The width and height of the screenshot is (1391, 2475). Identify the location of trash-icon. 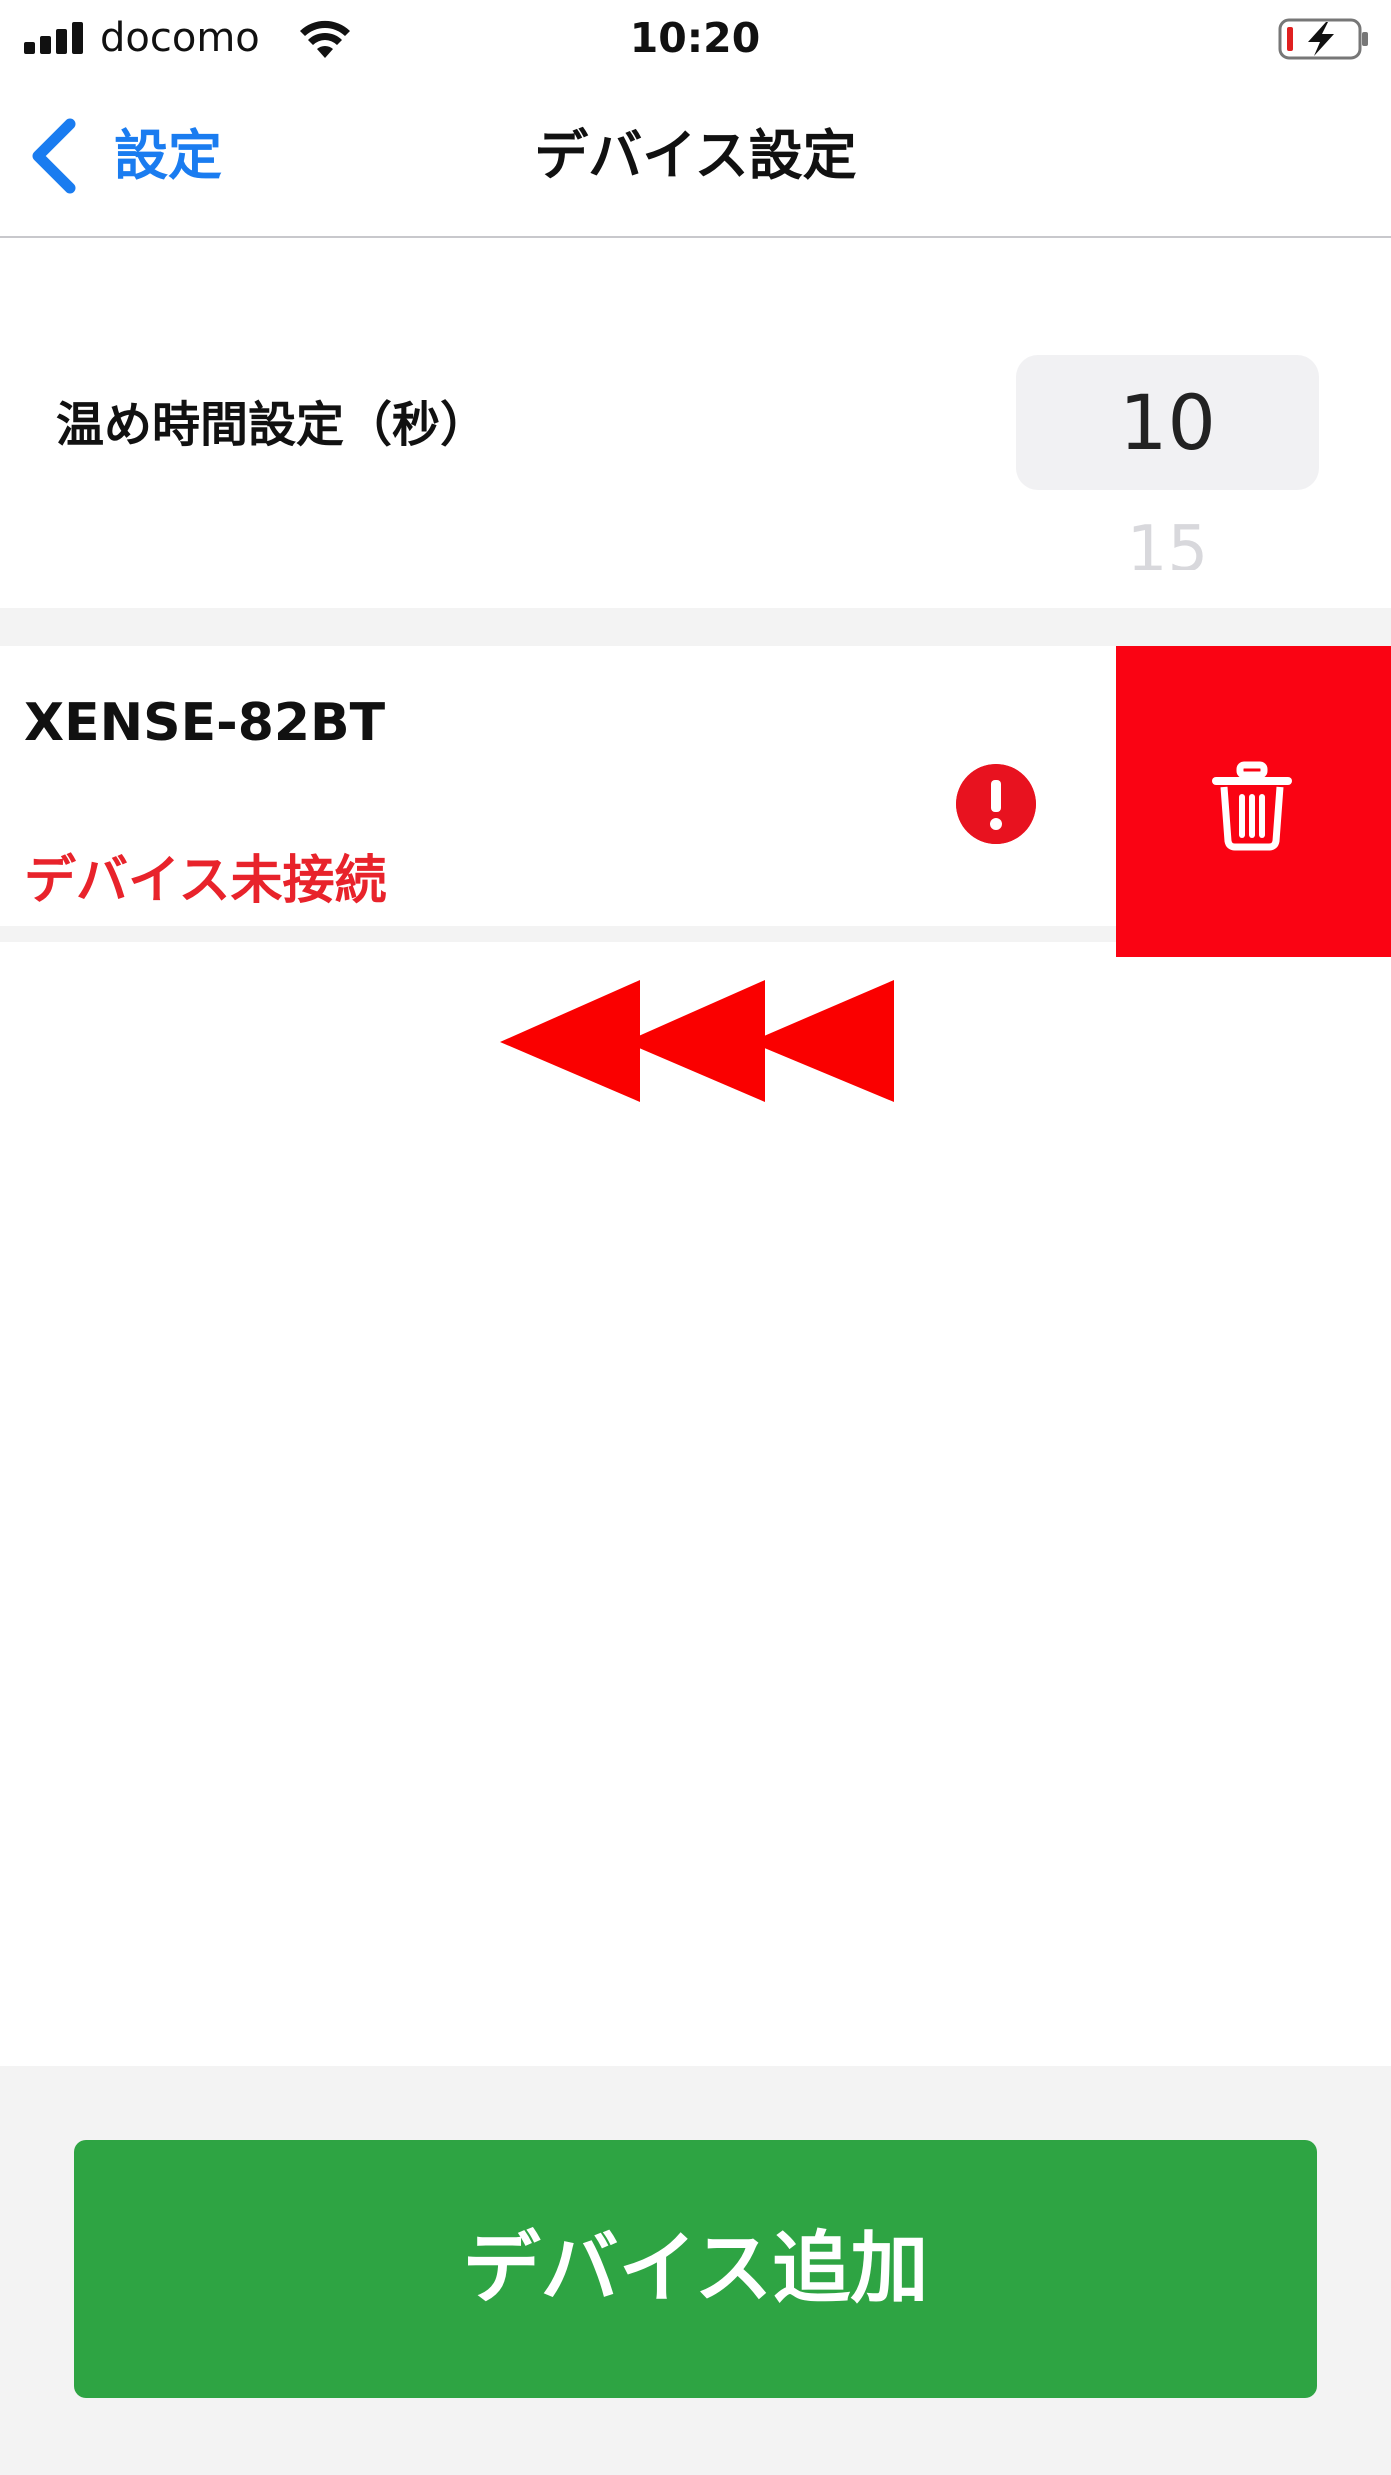
(1252, 806).